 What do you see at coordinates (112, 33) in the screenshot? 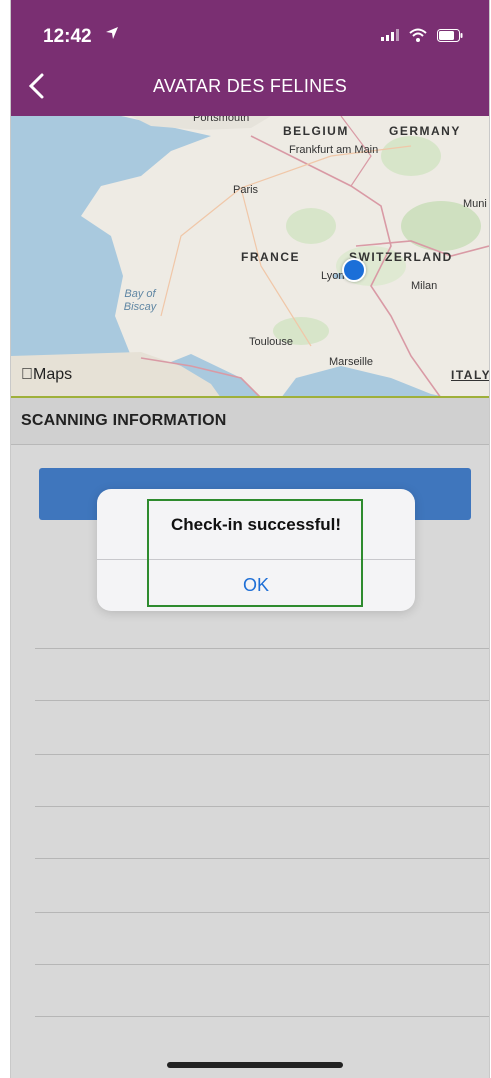
I see `location-arrow-icon` at bounding box center [112, 33].